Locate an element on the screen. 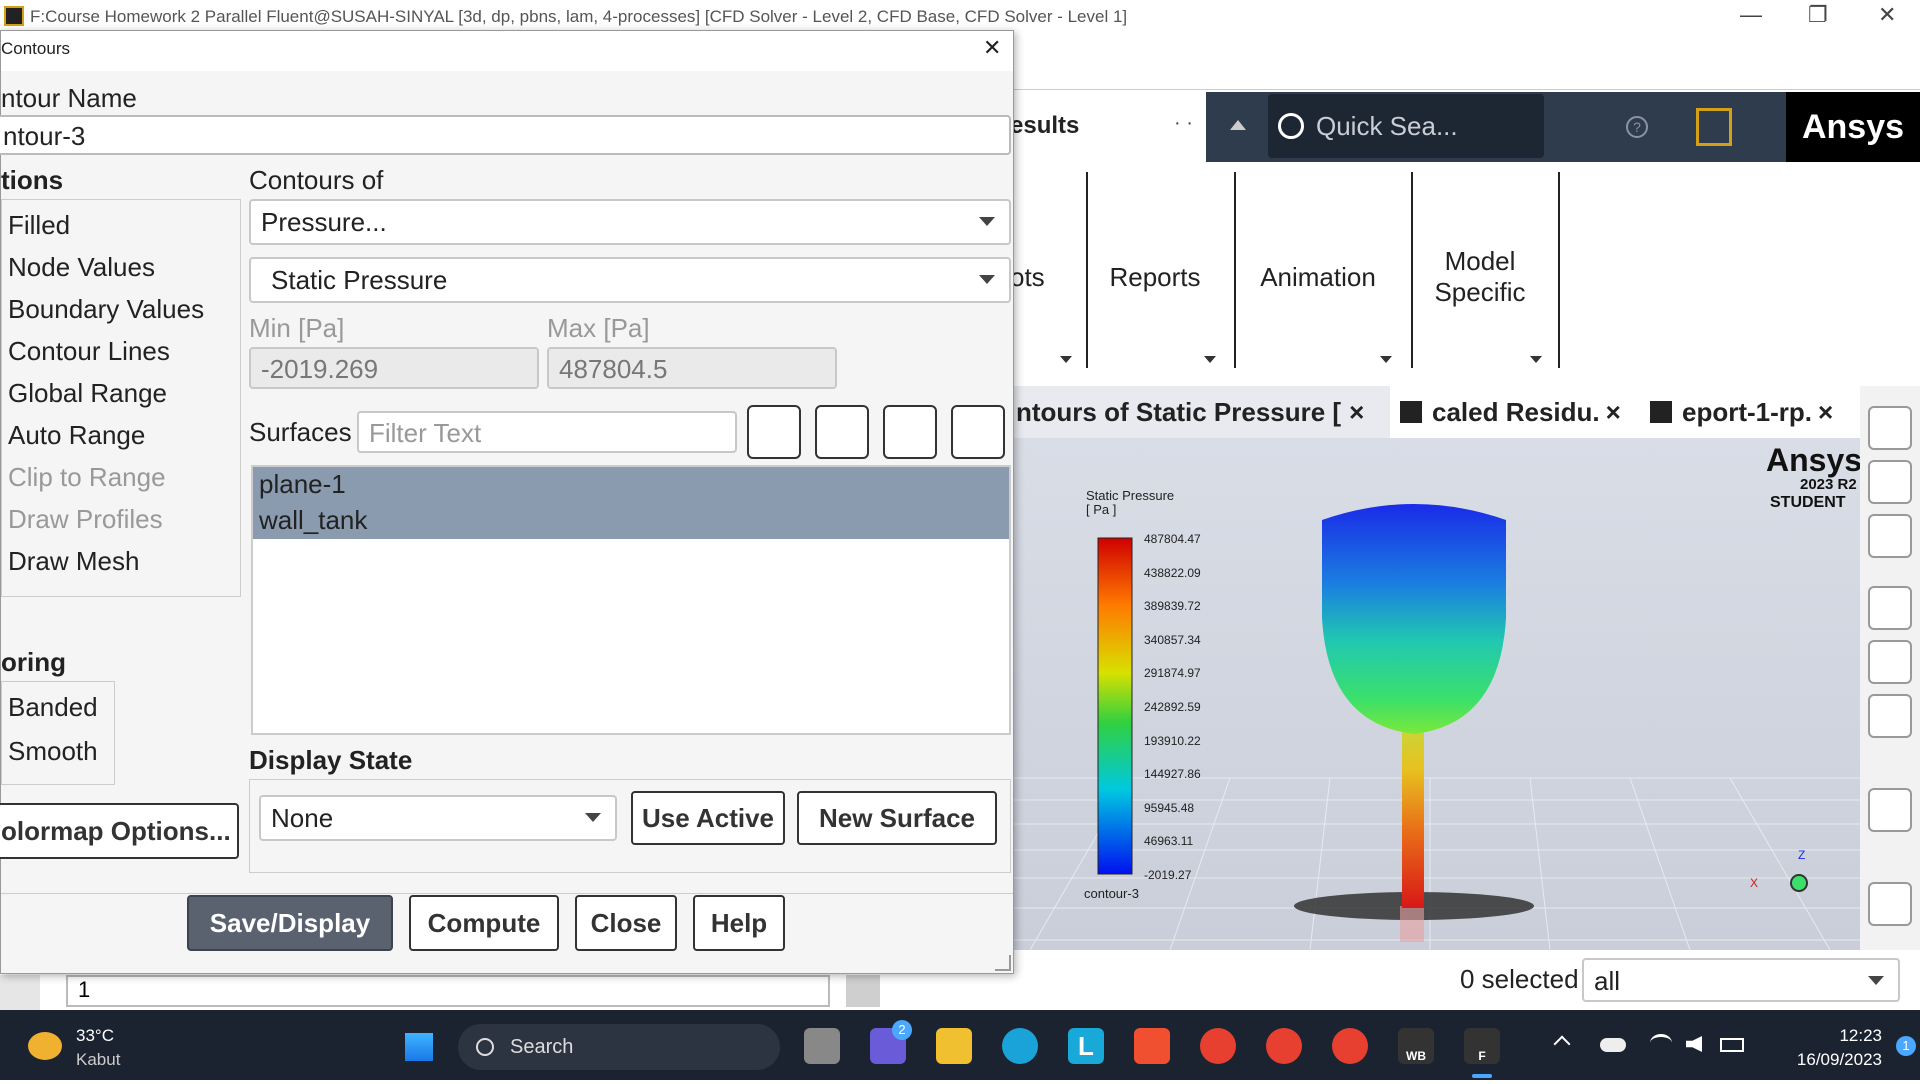 This screenshot has height=1084, width=1920. search-icon is located at coordinates (1291, 126).